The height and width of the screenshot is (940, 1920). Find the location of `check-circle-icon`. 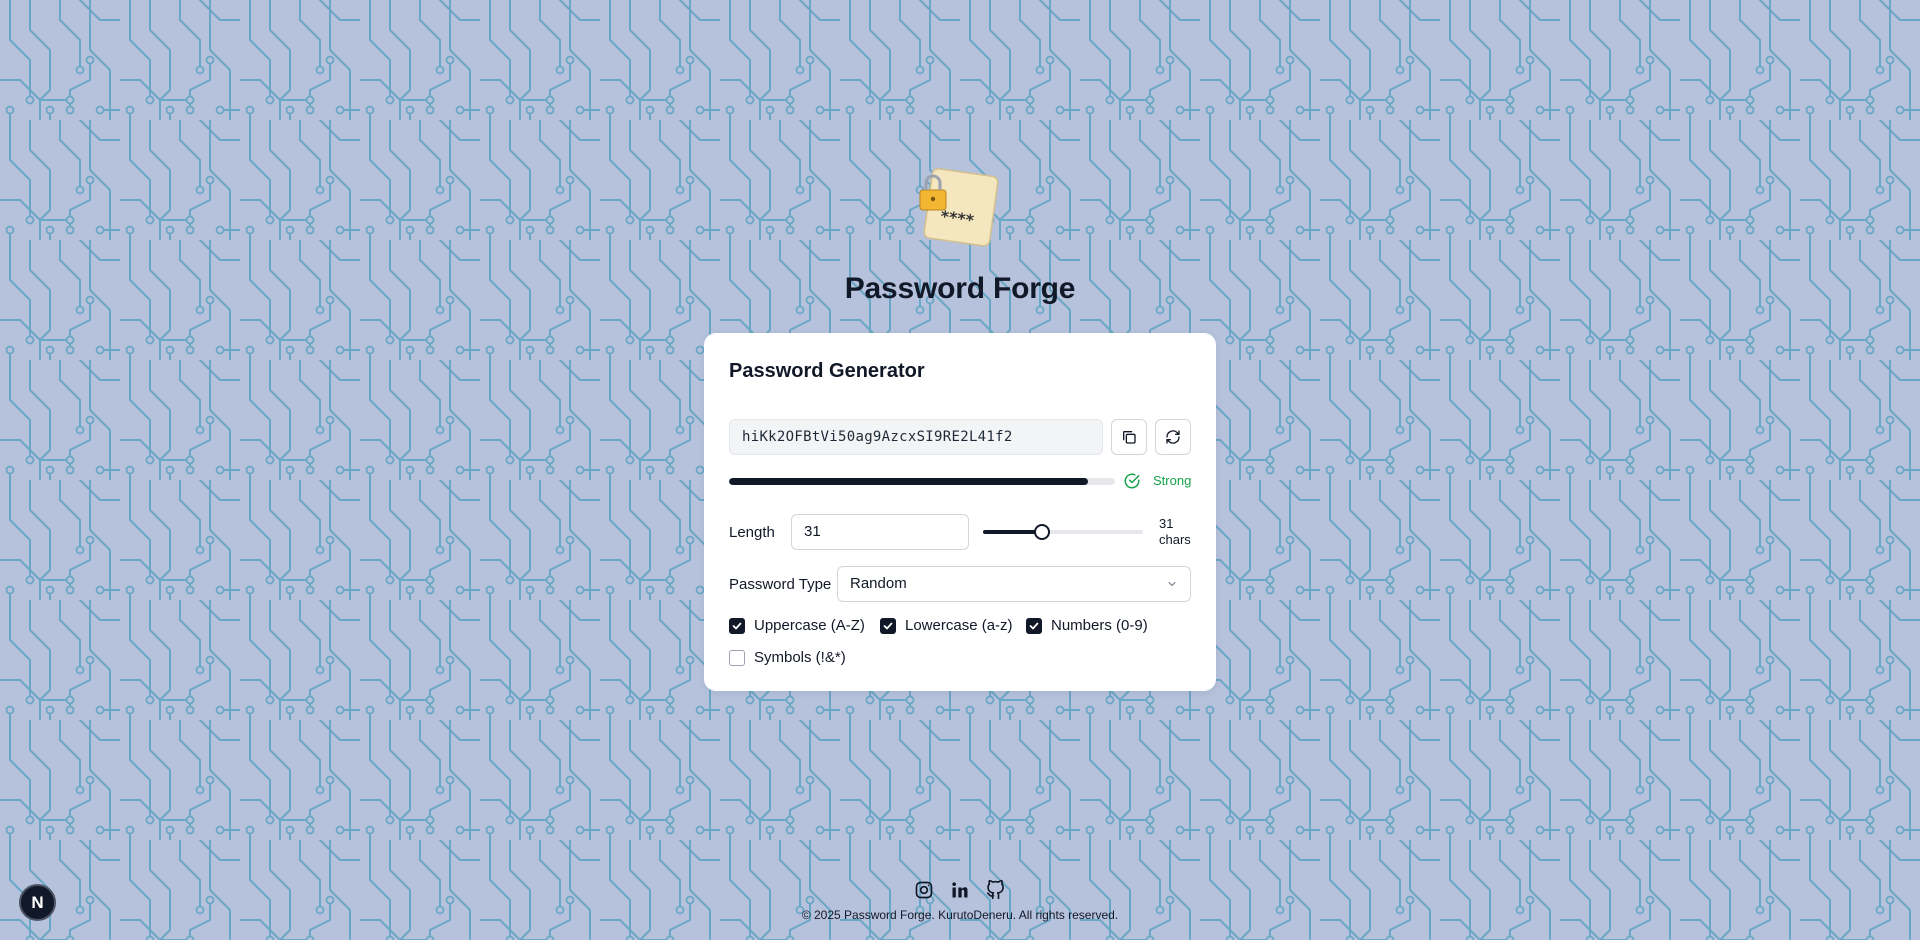

check-circle-icon is located at coordinates (1132, 481).